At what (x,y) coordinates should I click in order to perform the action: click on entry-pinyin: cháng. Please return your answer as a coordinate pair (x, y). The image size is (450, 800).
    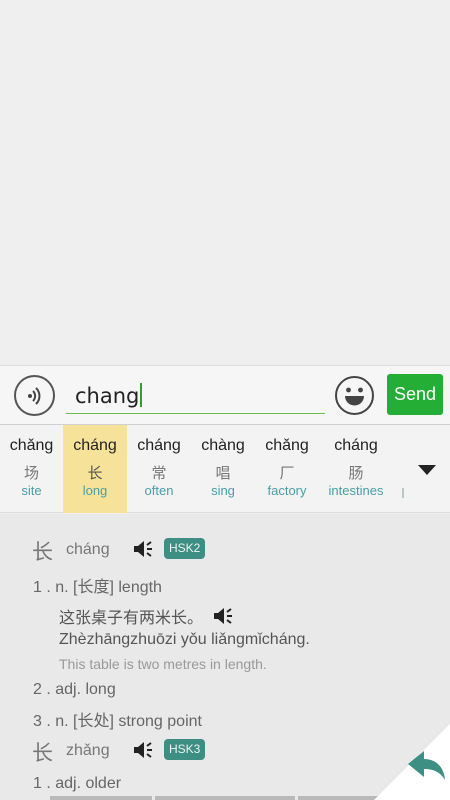
    Looking at the image, I should click on (88, 549).